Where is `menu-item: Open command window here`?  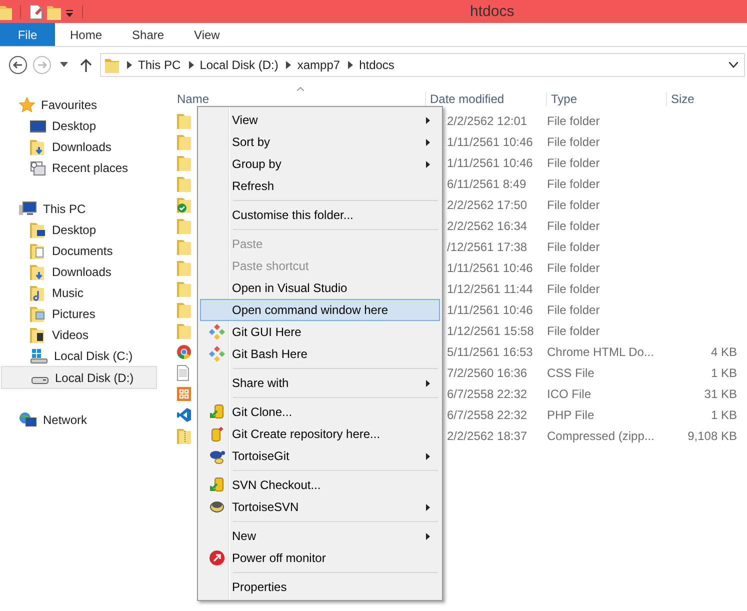
menu-item: Open command window here is located at coordinates (320, 310).